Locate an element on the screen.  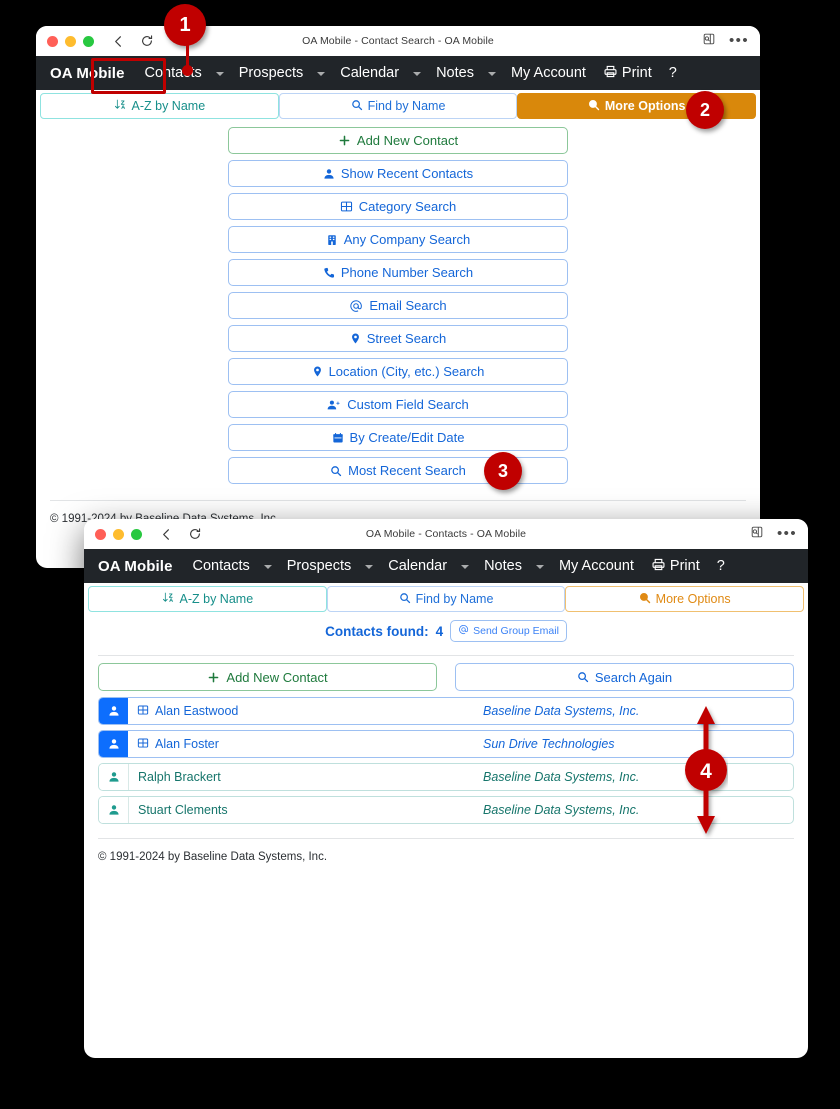
phone-icon is located at coordinates (329, 273).